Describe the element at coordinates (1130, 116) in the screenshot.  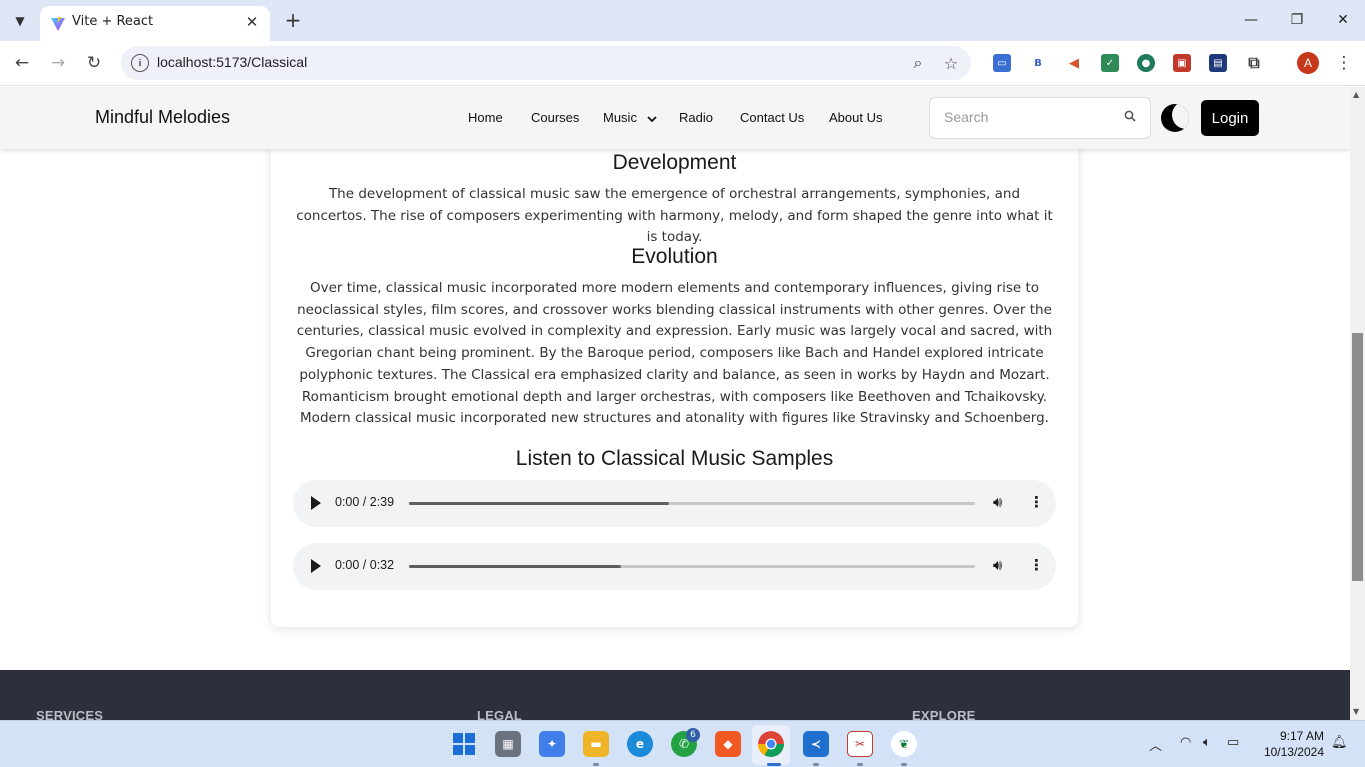
I see `search-icon` at that location.